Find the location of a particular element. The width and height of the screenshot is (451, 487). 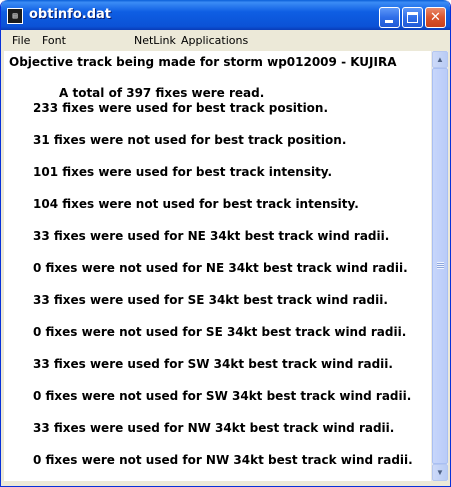

menu-bar: File Font NetLink Applications is located at coordinates (225, 40).